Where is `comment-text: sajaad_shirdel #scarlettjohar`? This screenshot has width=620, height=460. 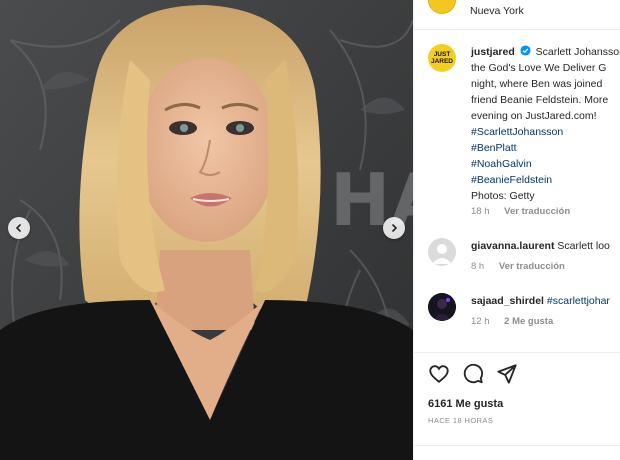 comment-text: sajaad_shirdel #scarlettjohar is located at coordinates (545, 301).